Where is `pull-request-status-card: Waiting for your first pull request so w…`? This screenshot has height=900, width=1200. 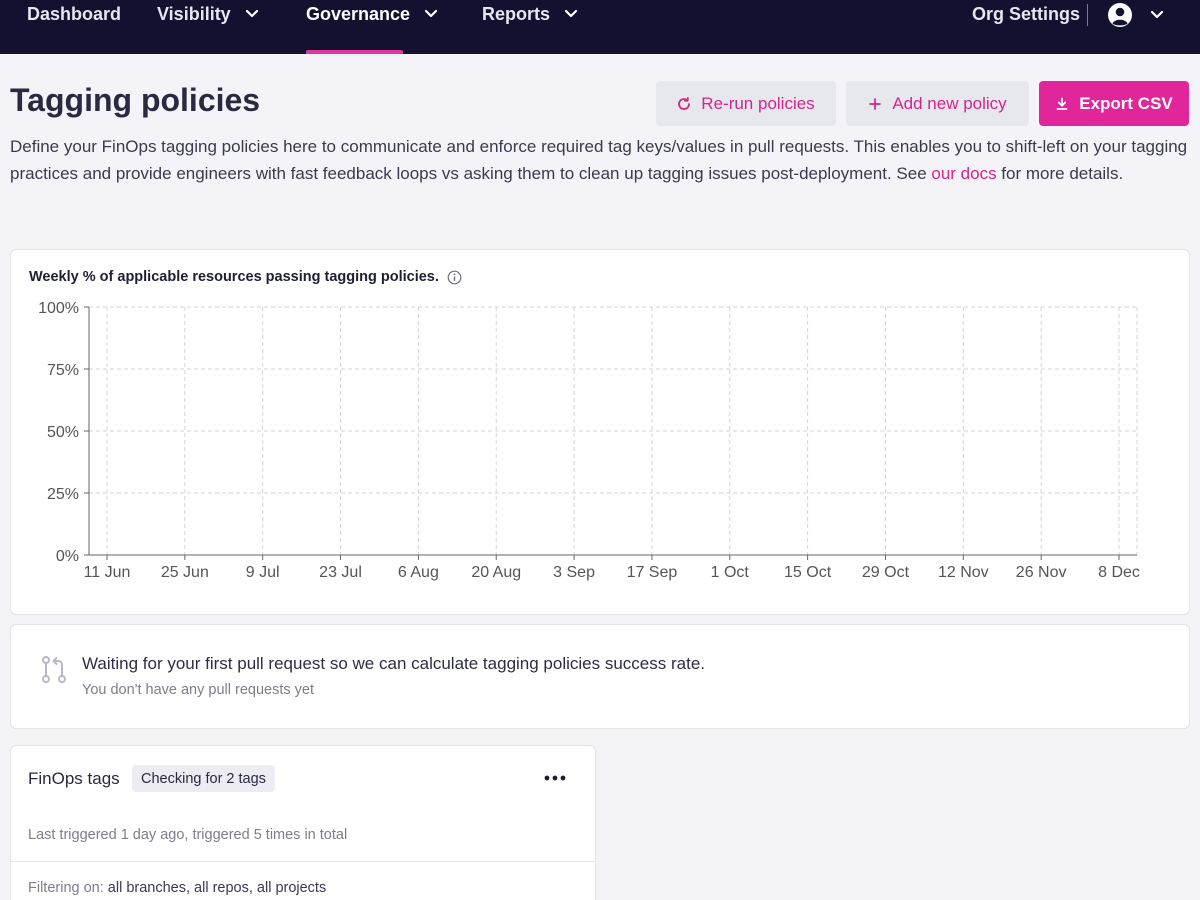
pull-request-status-card: Waiting for your first pull request so w… is located at coordinates (600, 676).